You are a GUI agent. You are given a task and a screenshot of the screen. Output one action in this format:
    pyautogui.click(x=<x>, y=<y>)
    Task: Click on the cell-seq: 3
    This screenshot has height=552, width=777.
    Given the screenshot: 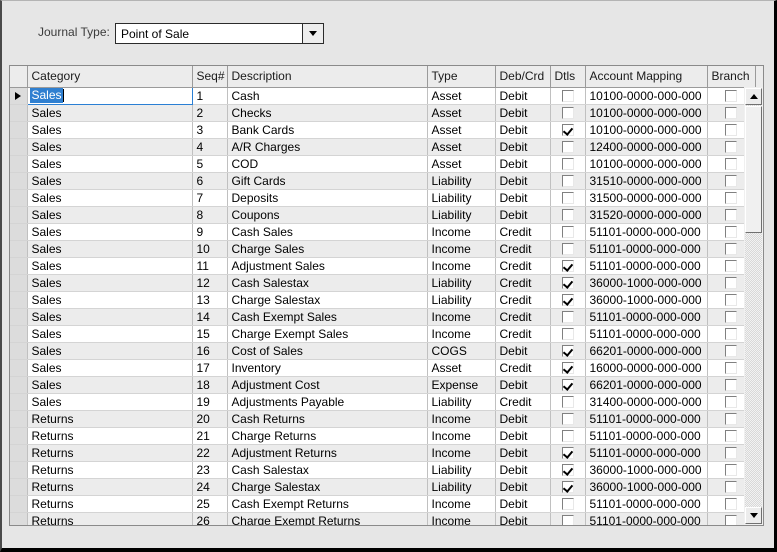 What is the action you would take?
    pyautogui.click(x=210, y=130)
    